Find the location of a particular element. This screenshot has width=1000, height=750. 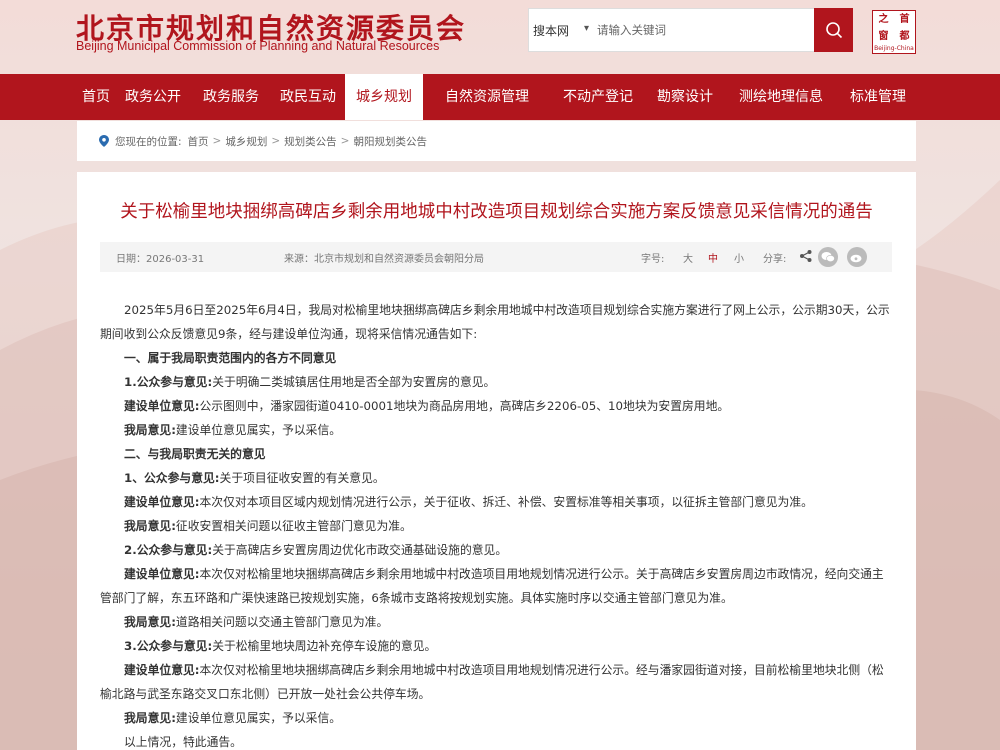

breadcrumb-item-home: 首页 is located at coordinates (198, 141).